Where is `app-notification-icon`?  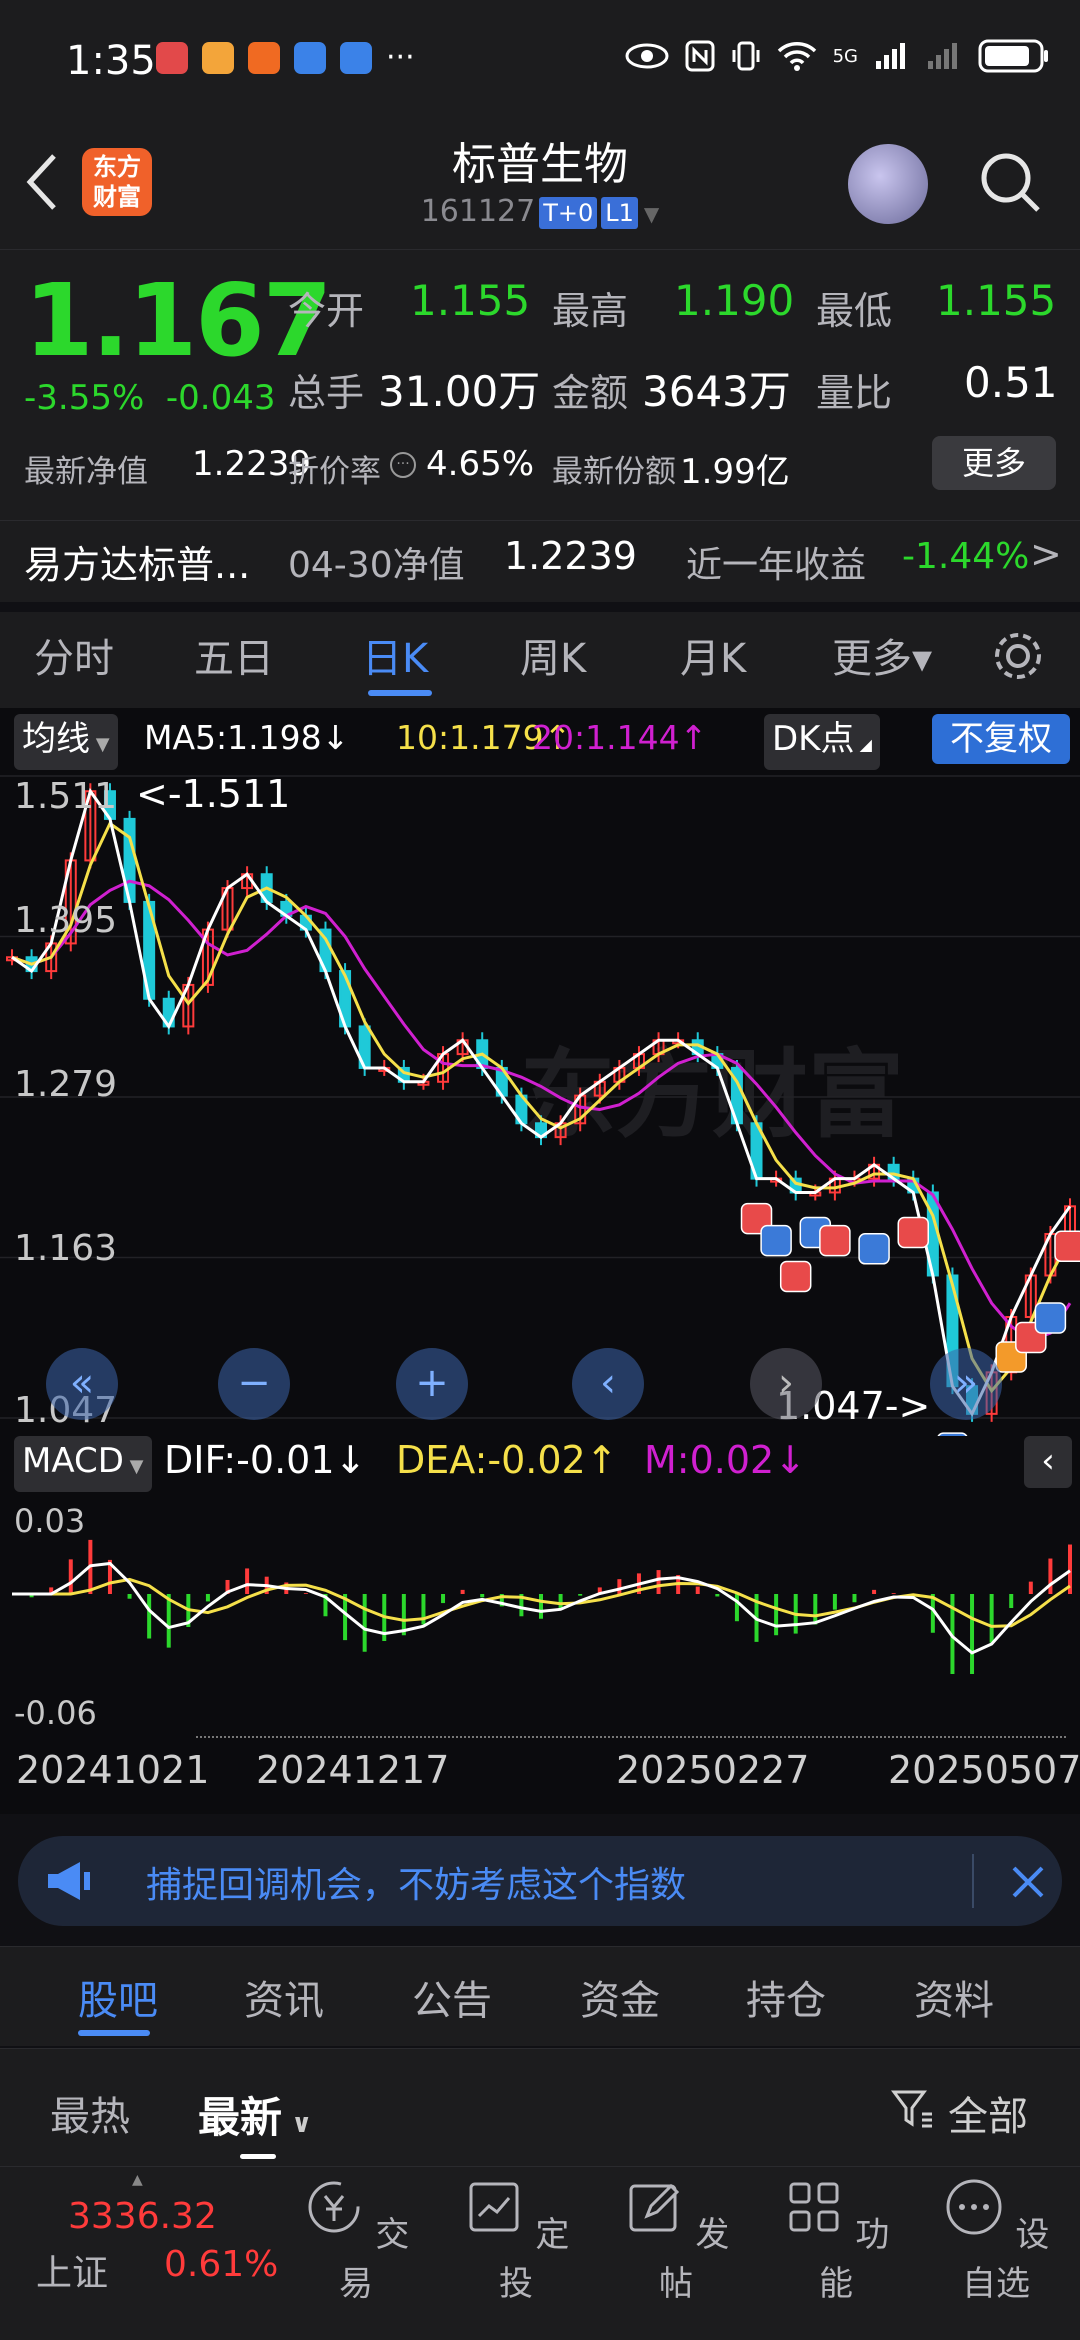 app-notification-icon is located at coordinates (264, 58).